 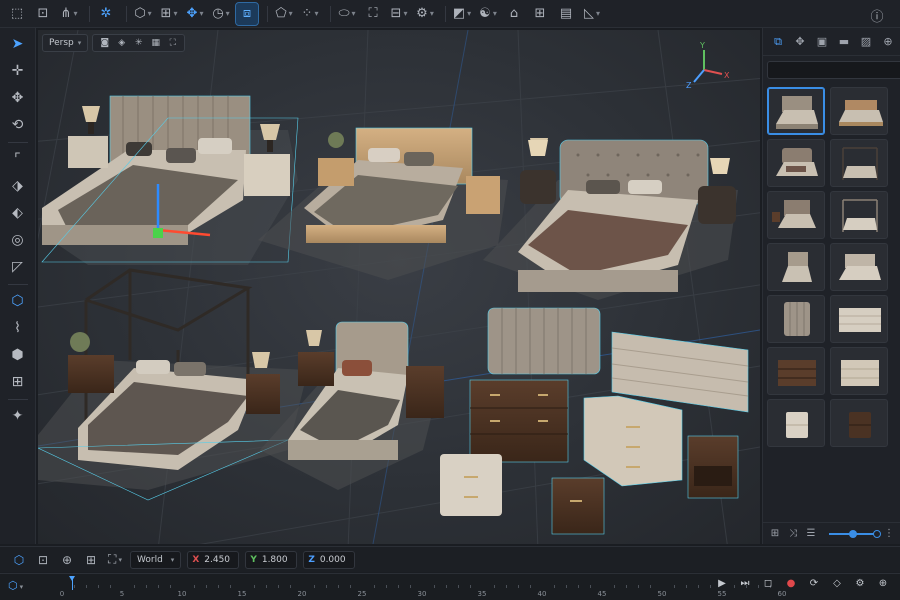 What do you see at coordinates (796, 423) in the screenshot?
I see `asset-nightstand-light` at bounding box center [796, 423].